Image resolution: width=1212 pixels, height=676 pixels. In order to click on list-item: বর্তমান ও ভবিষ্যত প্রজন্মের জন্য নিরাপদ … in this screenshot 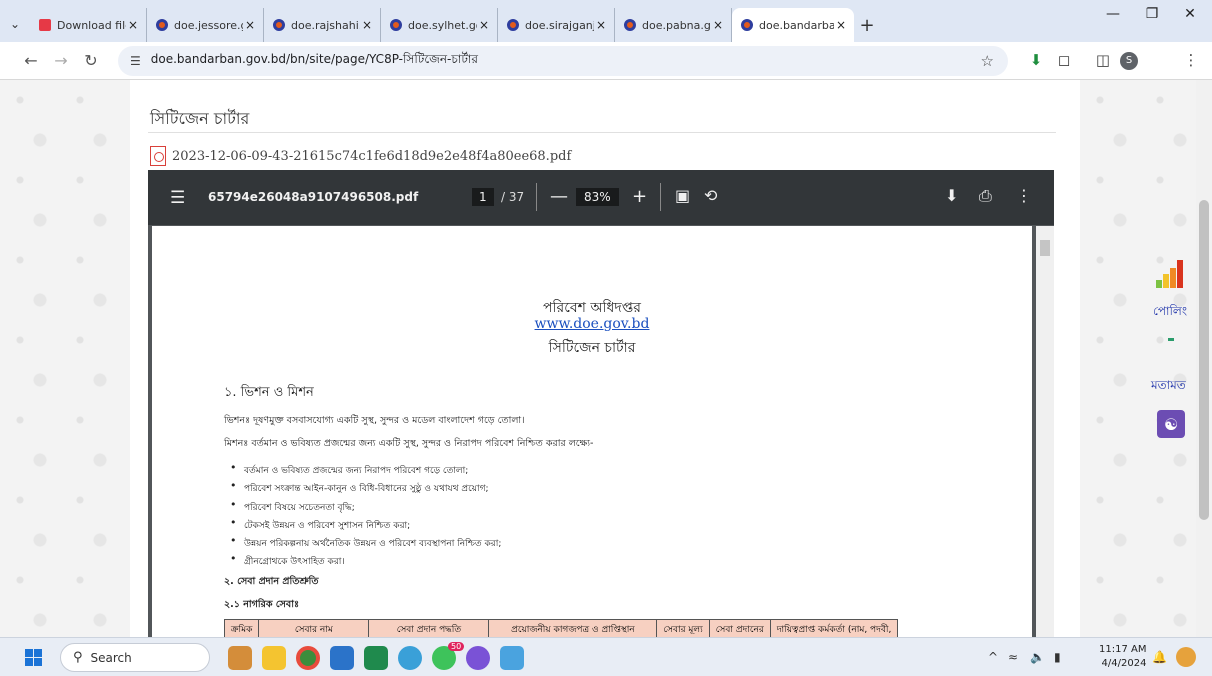, I will do `click(349, 469)`.